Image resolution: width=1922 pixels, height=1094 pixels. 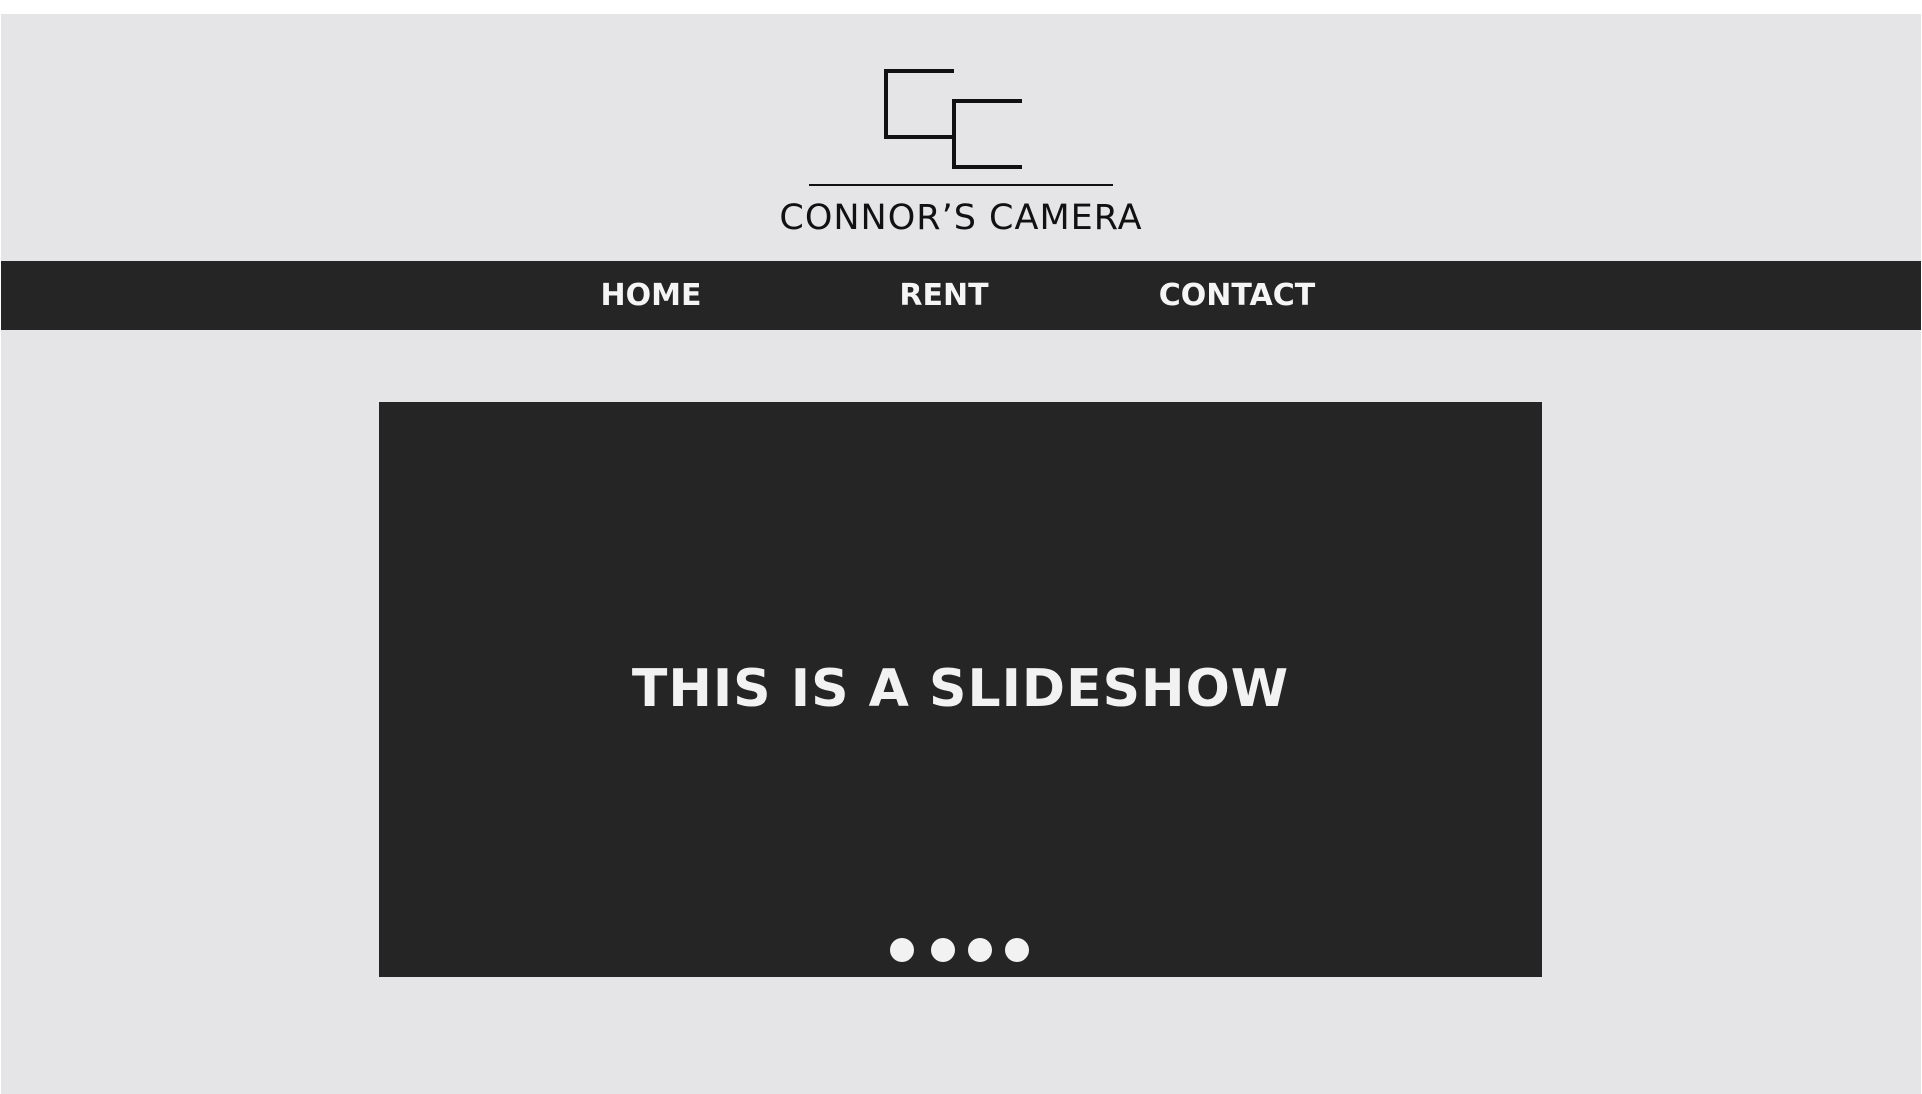 What do you see at coordinates (651, 295) in the screenshot?
I see `nav-item-home: HOME` at bounding box center [651, 295].